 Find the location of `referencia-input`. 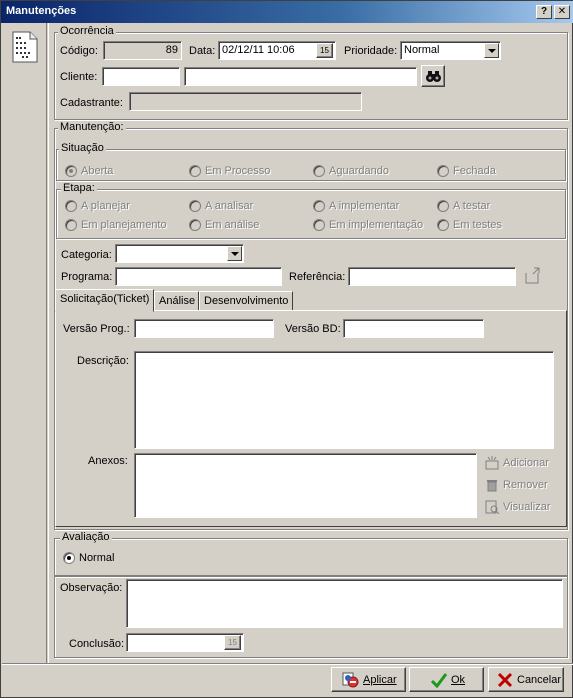

referencia-input is located at coordinates (432, 276).